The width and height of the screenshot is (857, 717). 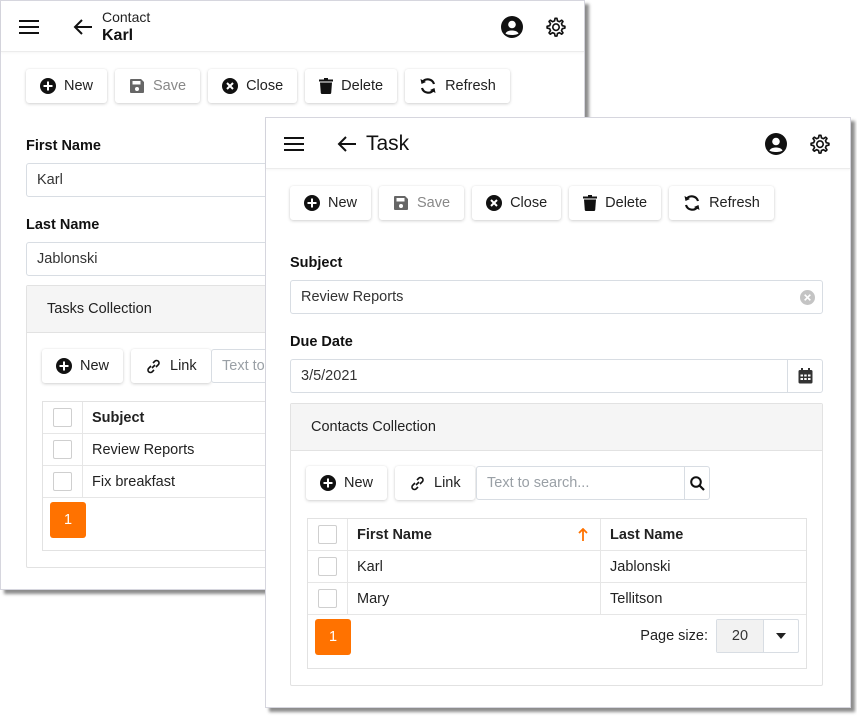 What do you see at coordinates (326, 86) in the screenshot?
I see `trash-icon` at bounding box center [326, 86].